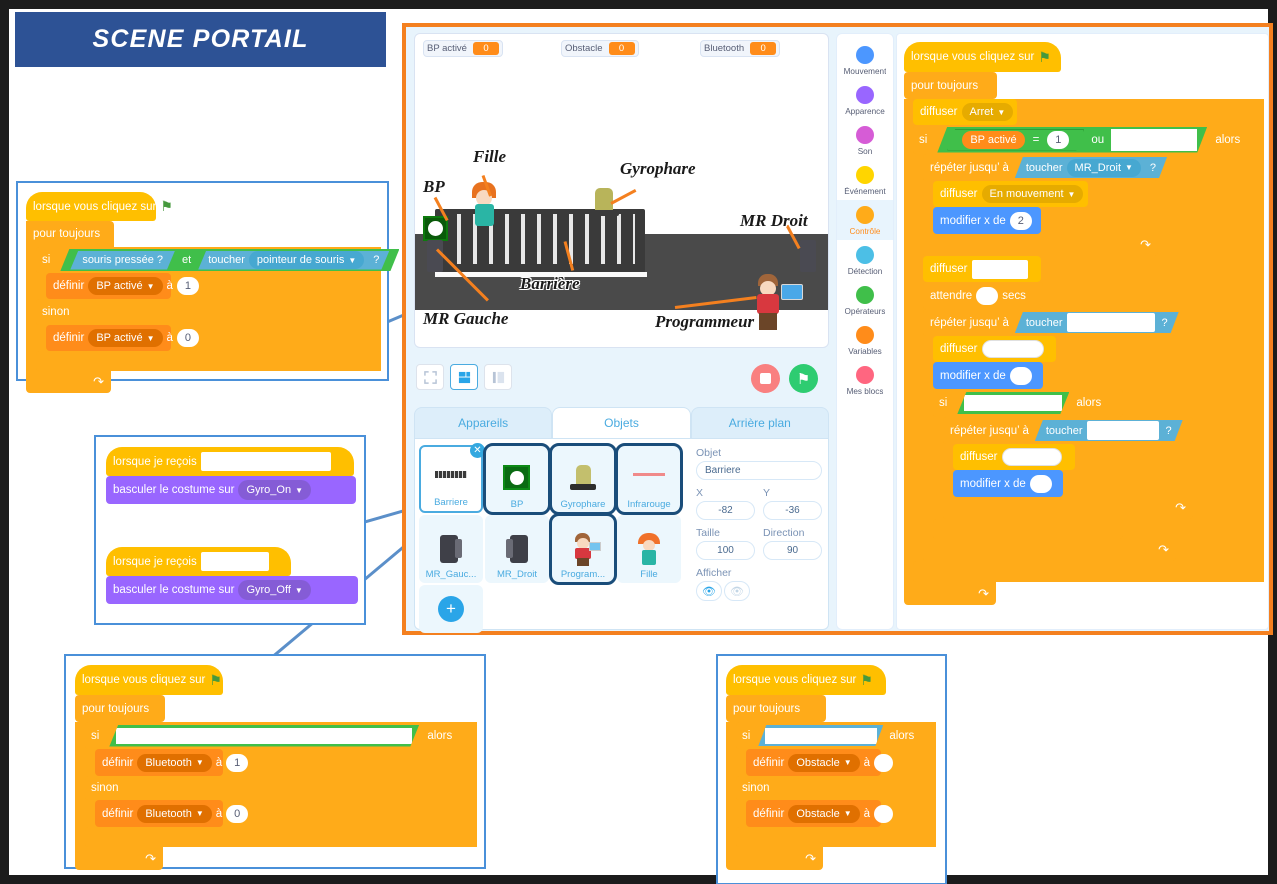 Image resolution: width=1277 pixels, height=884 pixels. What do you see at coordinates (198, 561) in the screenshot?
I see `block-when-receive-2: lorsque je reçois` at bounding box center [198, 561].